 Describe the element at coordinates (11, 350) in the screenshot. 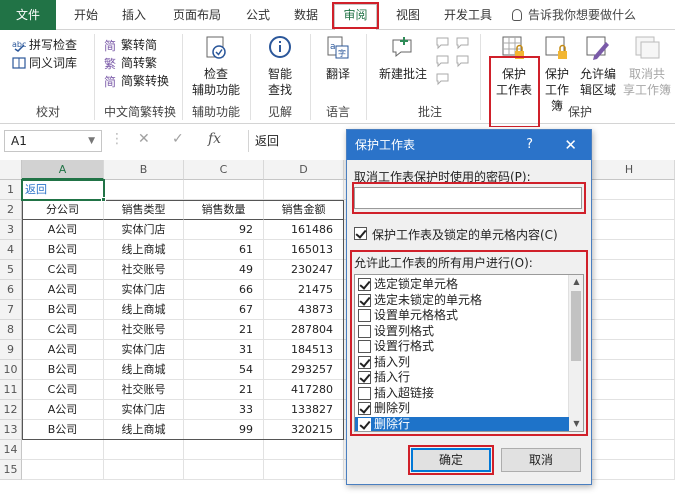

I see `row-header: 9` at that location.